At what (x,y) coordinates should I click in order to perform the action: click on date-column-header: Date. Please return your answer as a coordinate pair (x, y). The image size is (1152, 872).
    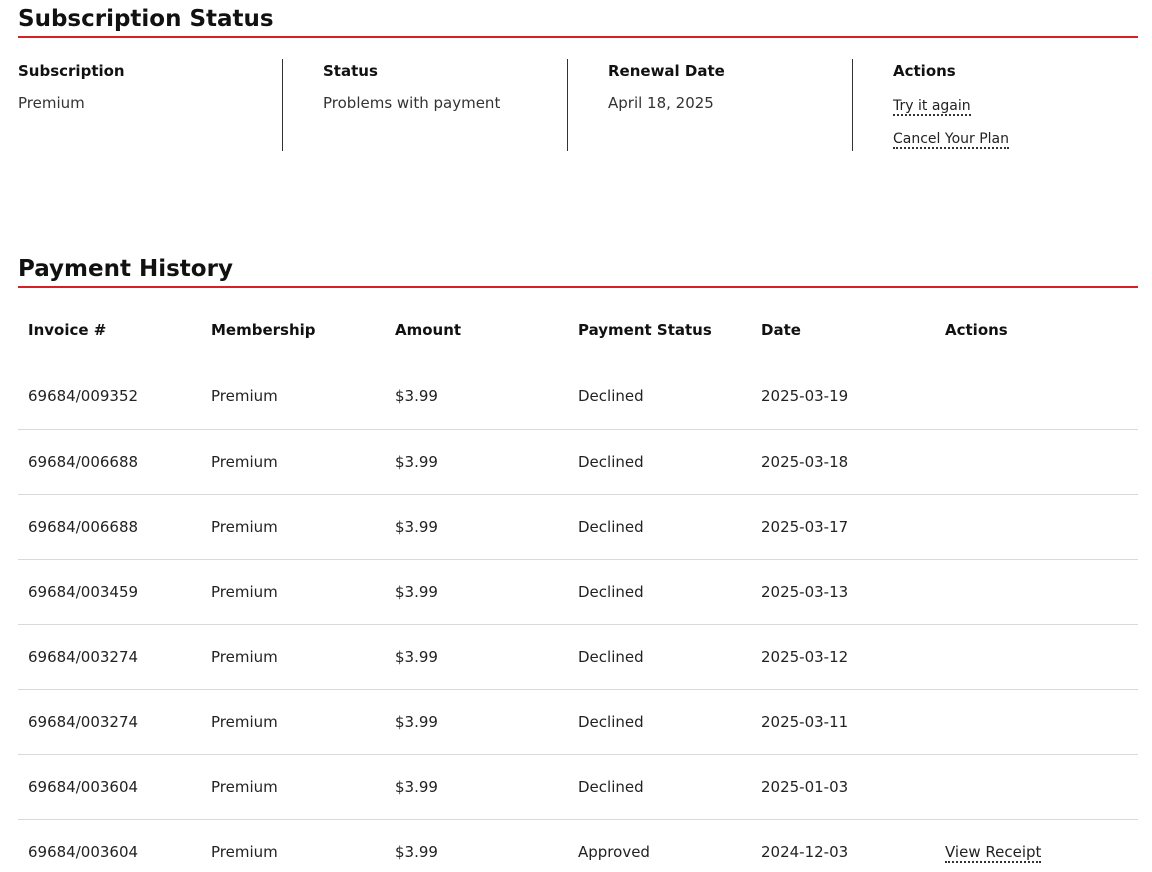
    Looking at the image, I should click on (781, 330).